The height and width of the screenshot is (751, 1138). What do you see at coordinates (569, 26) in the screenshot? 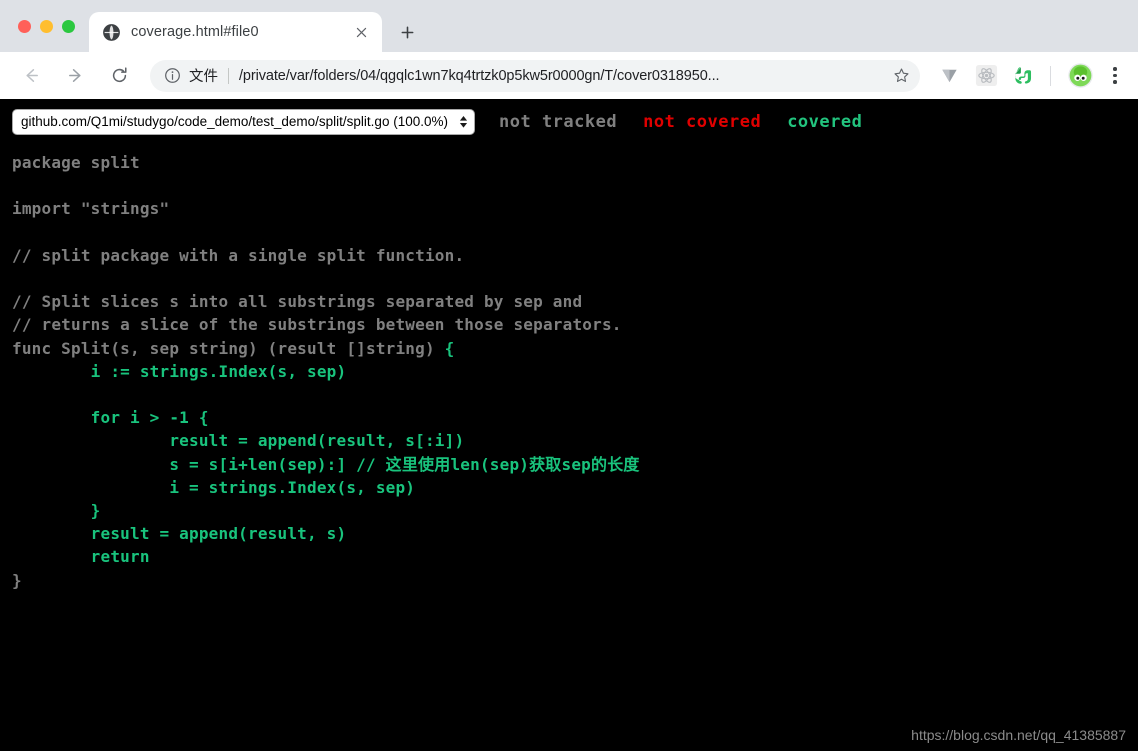
I see `tab-strip: coverage.html#file0` at bounding box center [569, 26].